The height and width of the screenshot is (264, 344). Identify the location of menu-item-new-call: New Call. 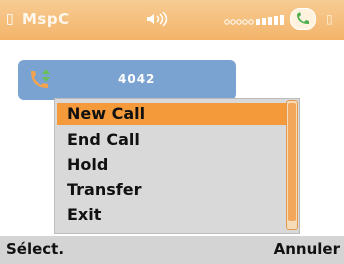
(175, 114).